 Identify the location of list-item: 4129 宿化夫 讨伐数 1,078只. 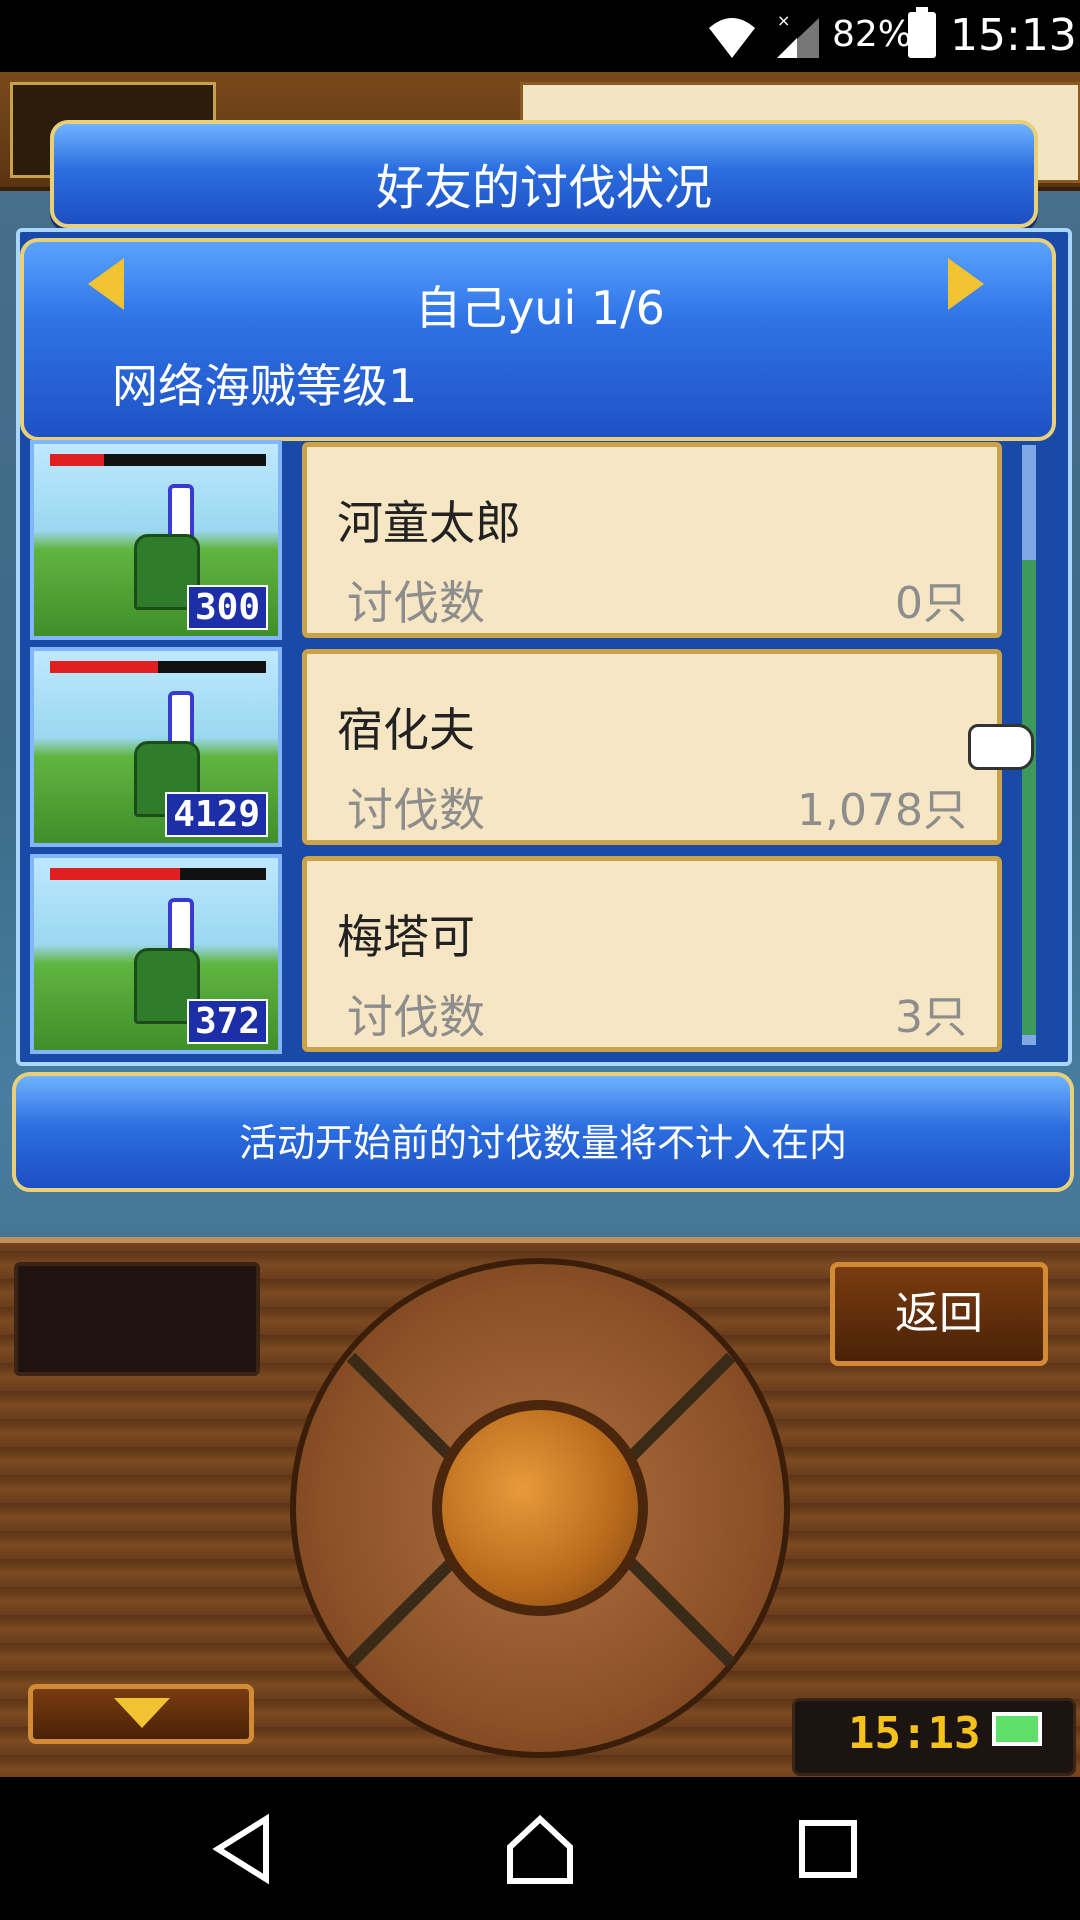
(525, 747).